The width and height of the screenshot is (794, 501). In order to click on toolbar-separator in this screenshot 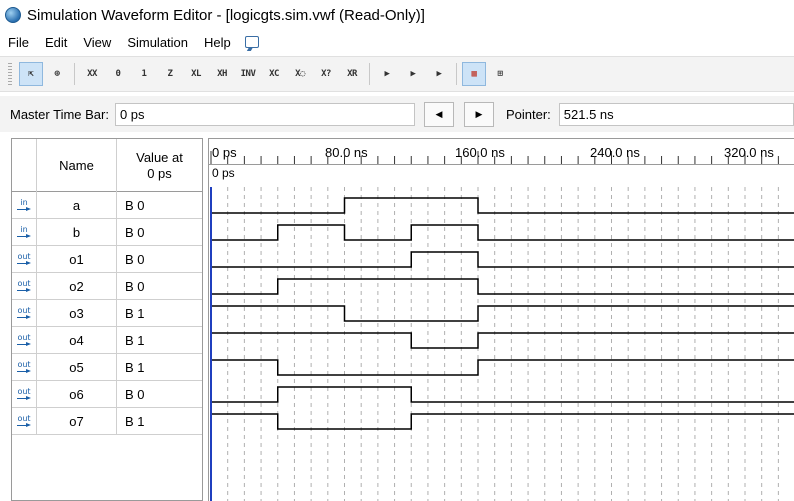, I will do `click(74, 74)`.